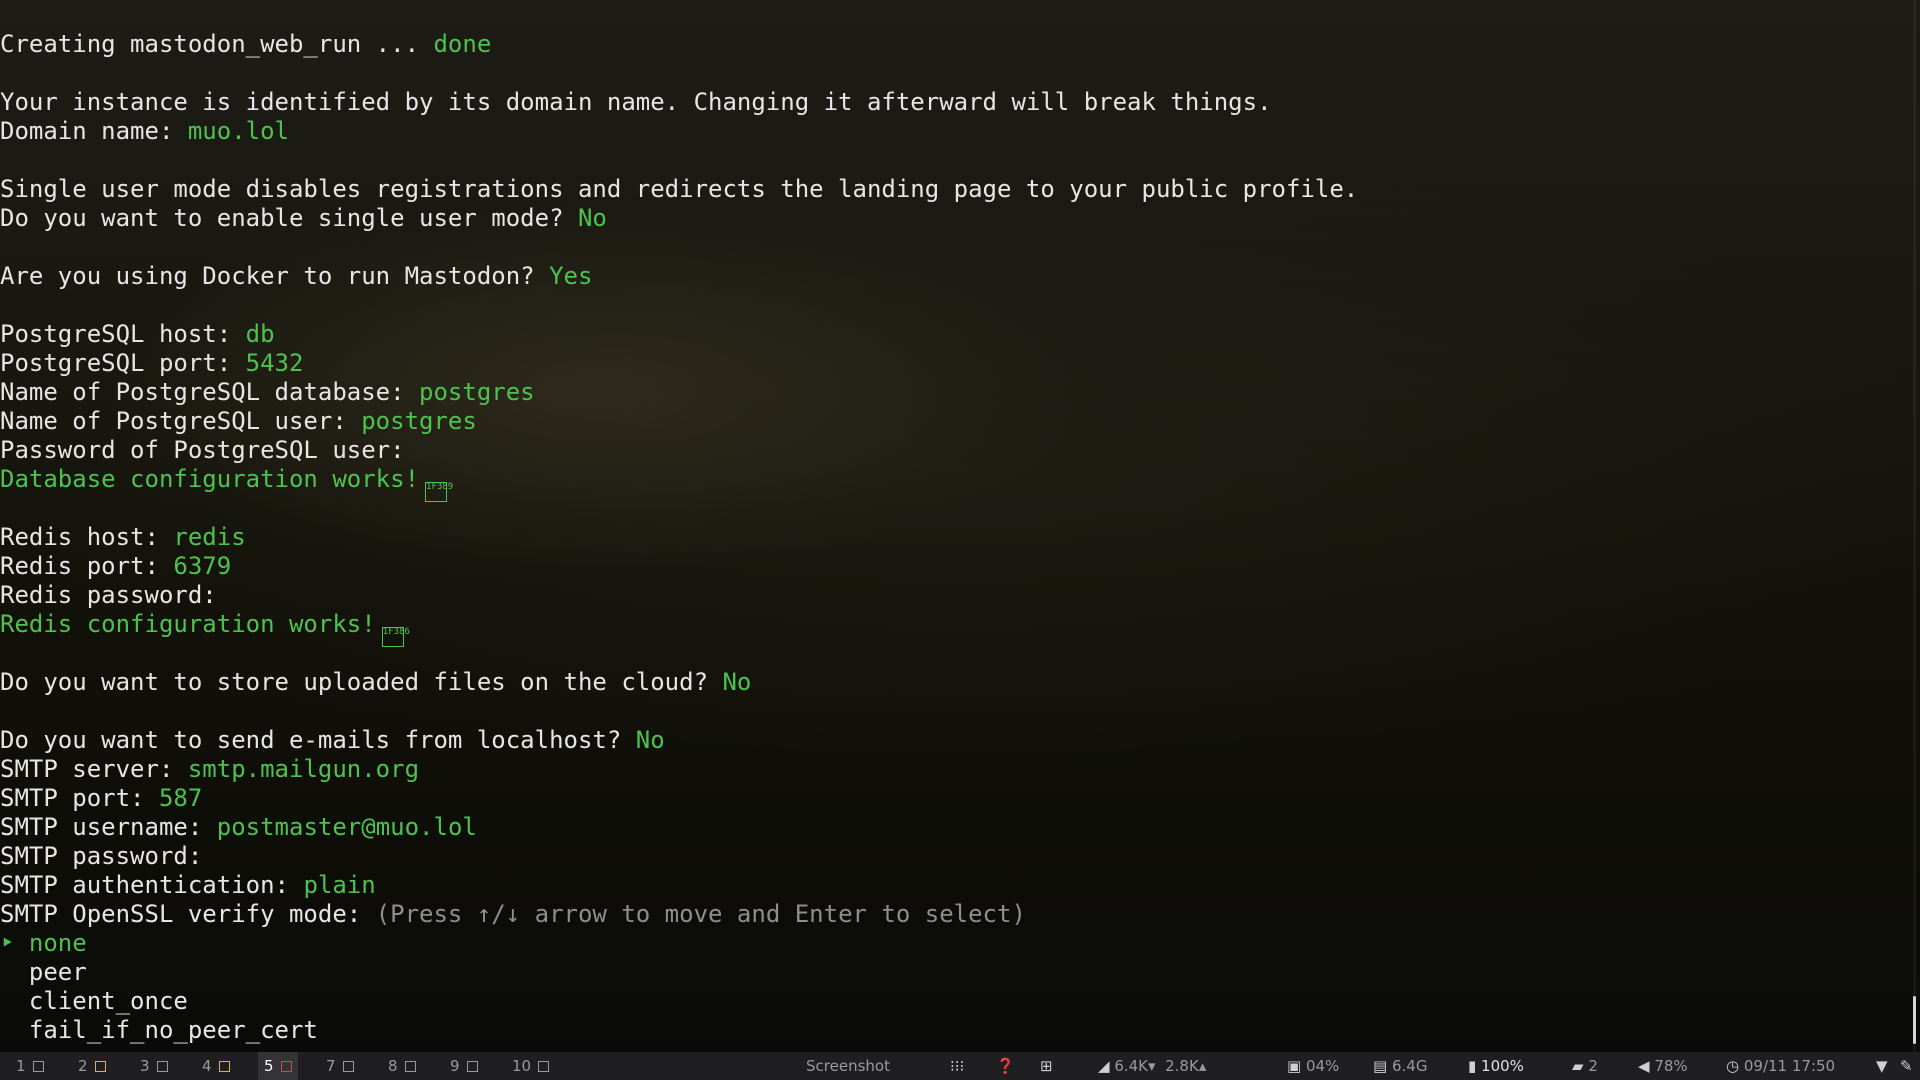 The image size is (1920, 1080). I want to click on workspace-label: 10, so click(522, 1066).